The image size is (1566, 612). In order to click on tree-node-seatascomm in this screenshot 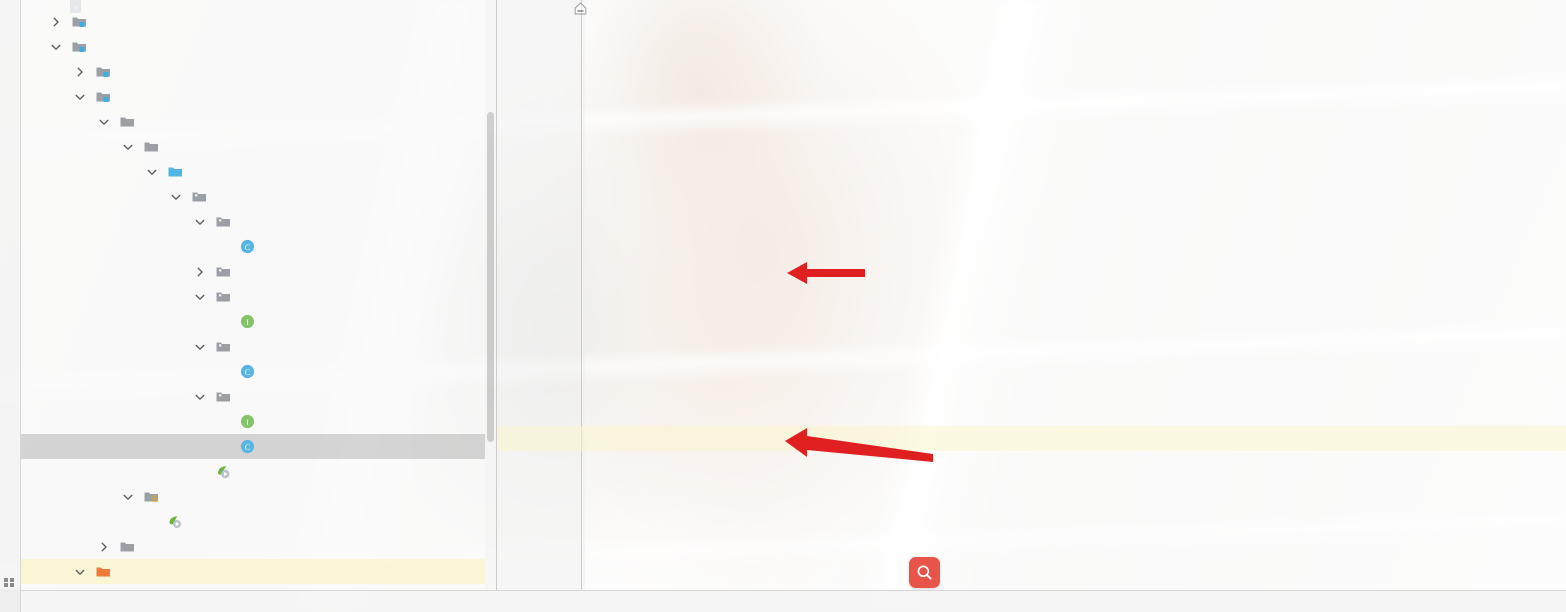, I will do `click(253, 71)`.